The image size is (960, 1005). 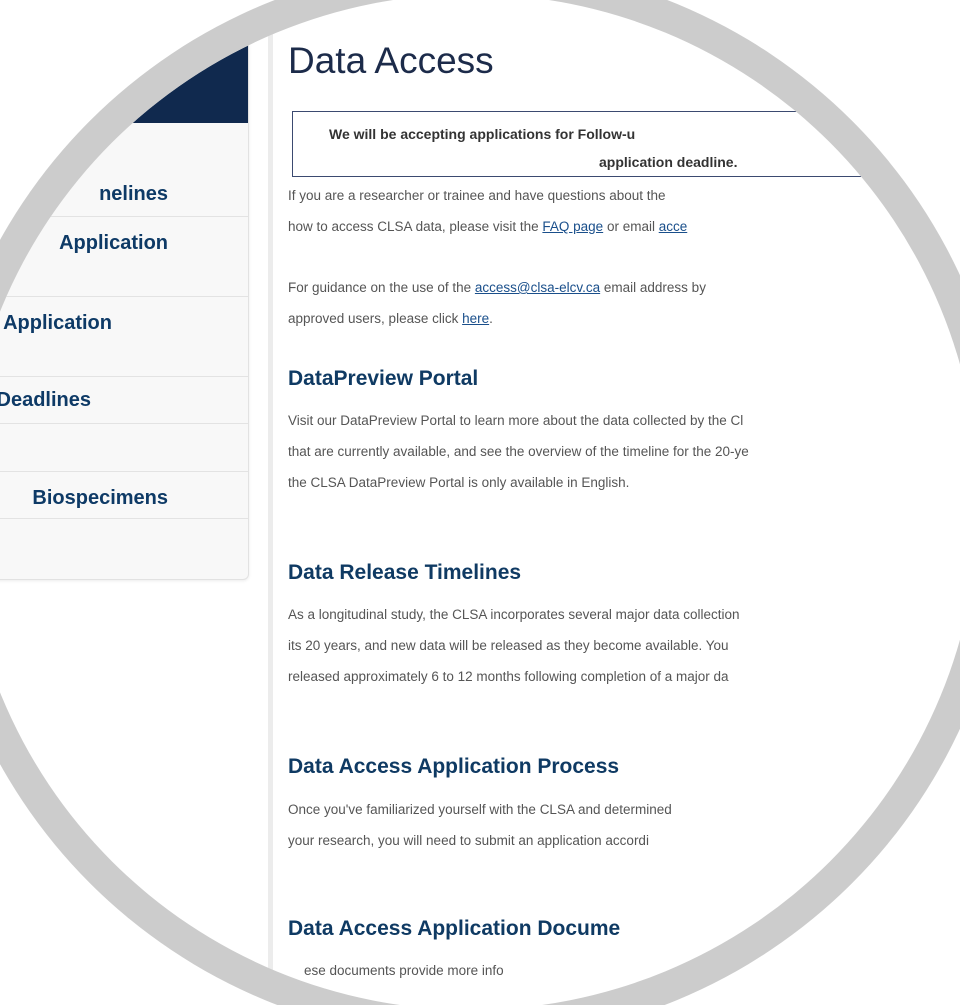 I want to click on sidebar-item-label: nelines, so click(x=133, y=194).